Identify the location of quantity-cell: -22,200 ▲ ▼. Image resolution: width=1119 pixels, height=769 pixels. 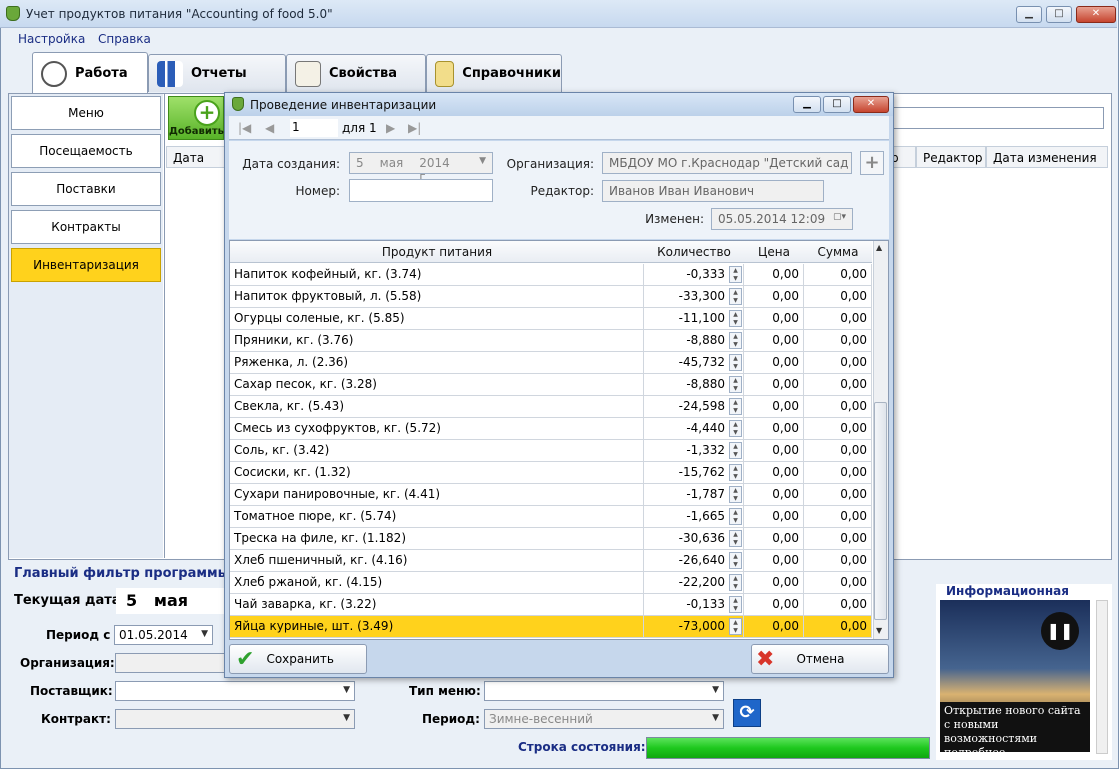
(694, 583).